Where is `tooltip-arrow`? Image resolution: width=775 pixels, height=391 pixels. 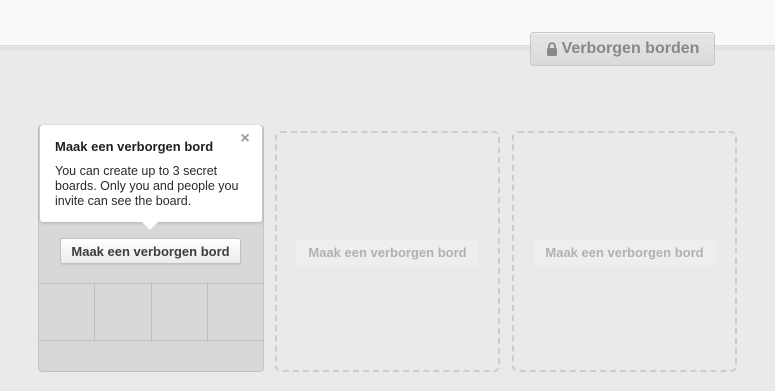 tooltip-arrow is located at coordinates (150, 225).